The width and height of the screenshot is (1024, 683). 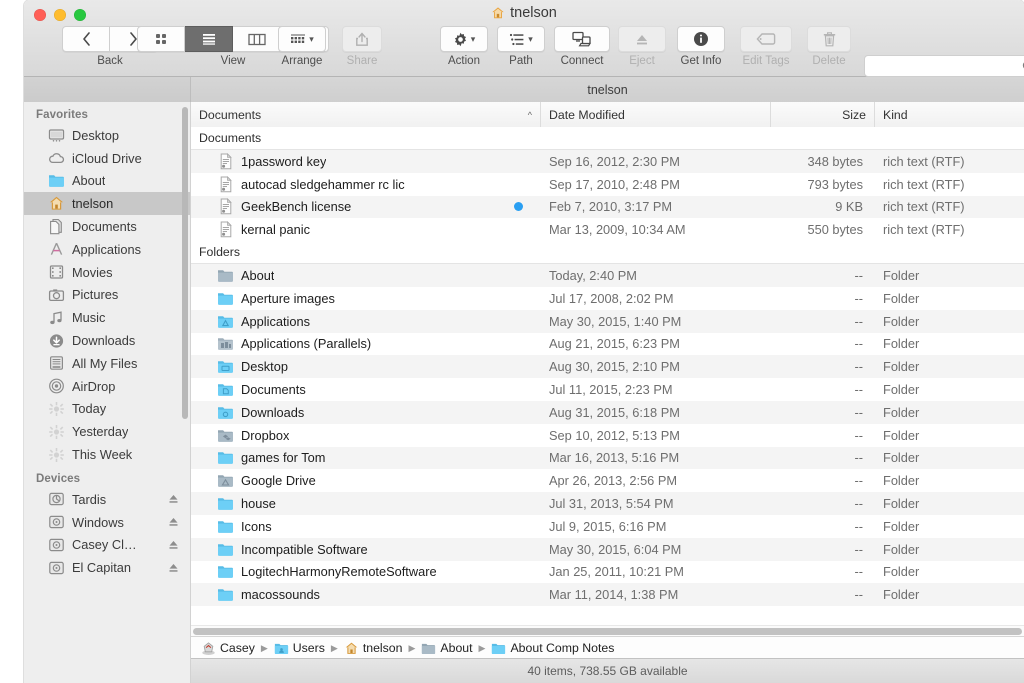 I want to click on connect-server-icon, so click(x=582, y=39).